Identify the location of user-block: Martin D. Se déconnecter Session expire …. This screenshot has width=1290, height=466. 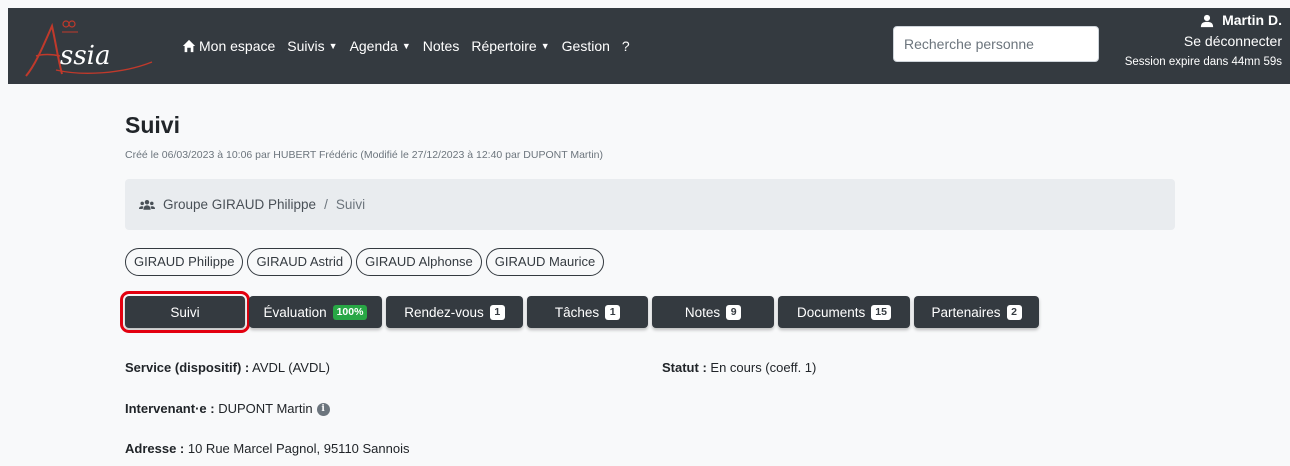
(1203, 41).